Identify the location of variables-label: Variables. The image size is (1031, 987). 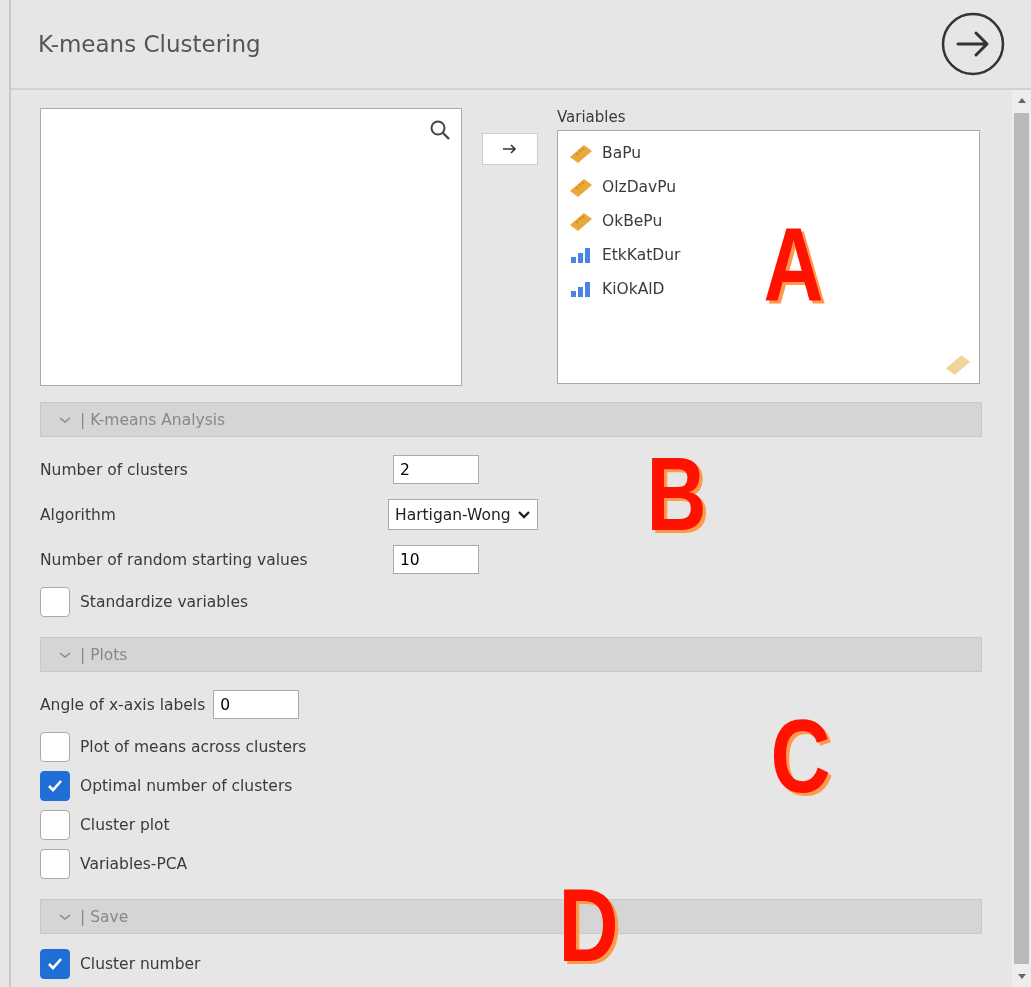
(592, 118).